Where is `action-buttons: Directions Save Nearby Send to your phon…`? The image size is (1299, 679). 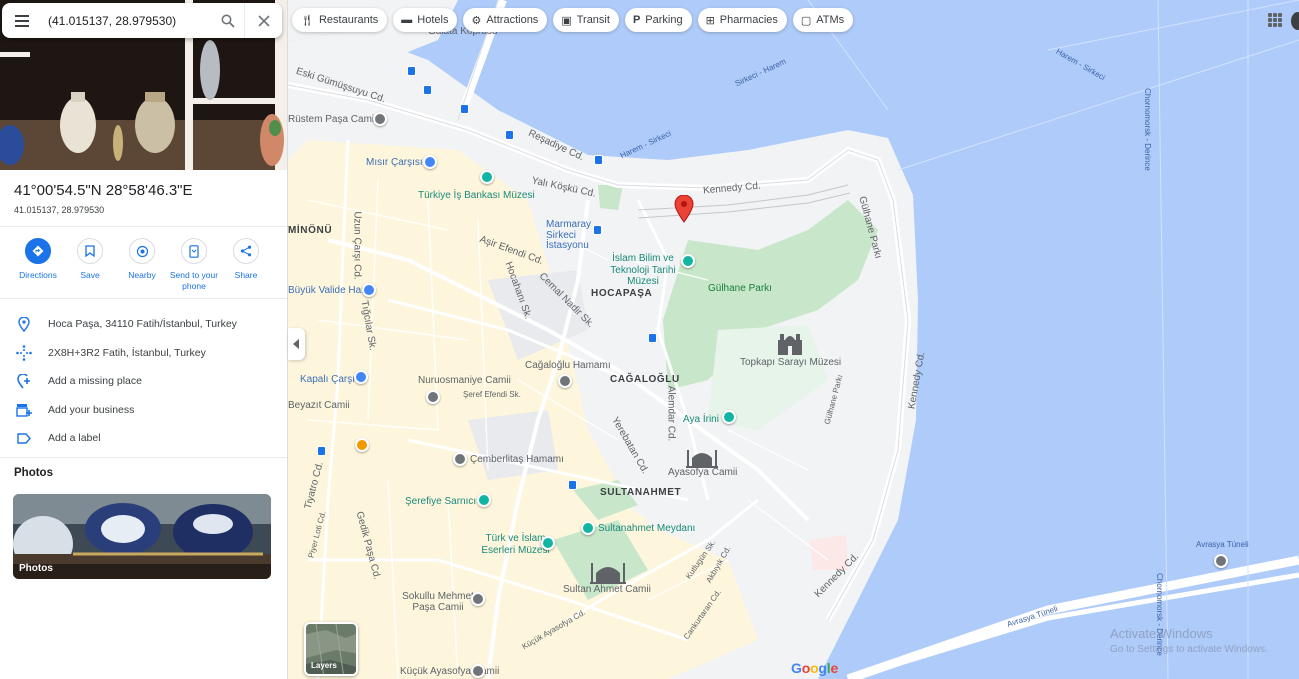
action-buttons: Directions Save Nearby Send to your phon… is located at coordinates (142, 264).